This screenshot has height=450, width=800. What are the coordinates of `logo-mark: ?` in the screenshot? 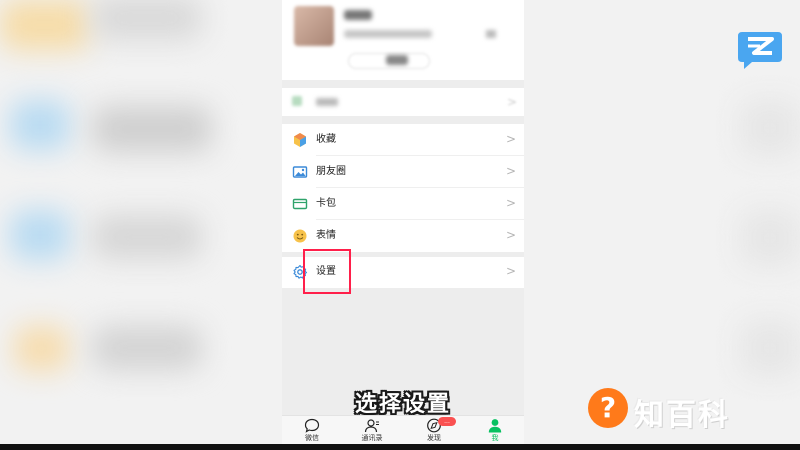 It's located at (608, 407).